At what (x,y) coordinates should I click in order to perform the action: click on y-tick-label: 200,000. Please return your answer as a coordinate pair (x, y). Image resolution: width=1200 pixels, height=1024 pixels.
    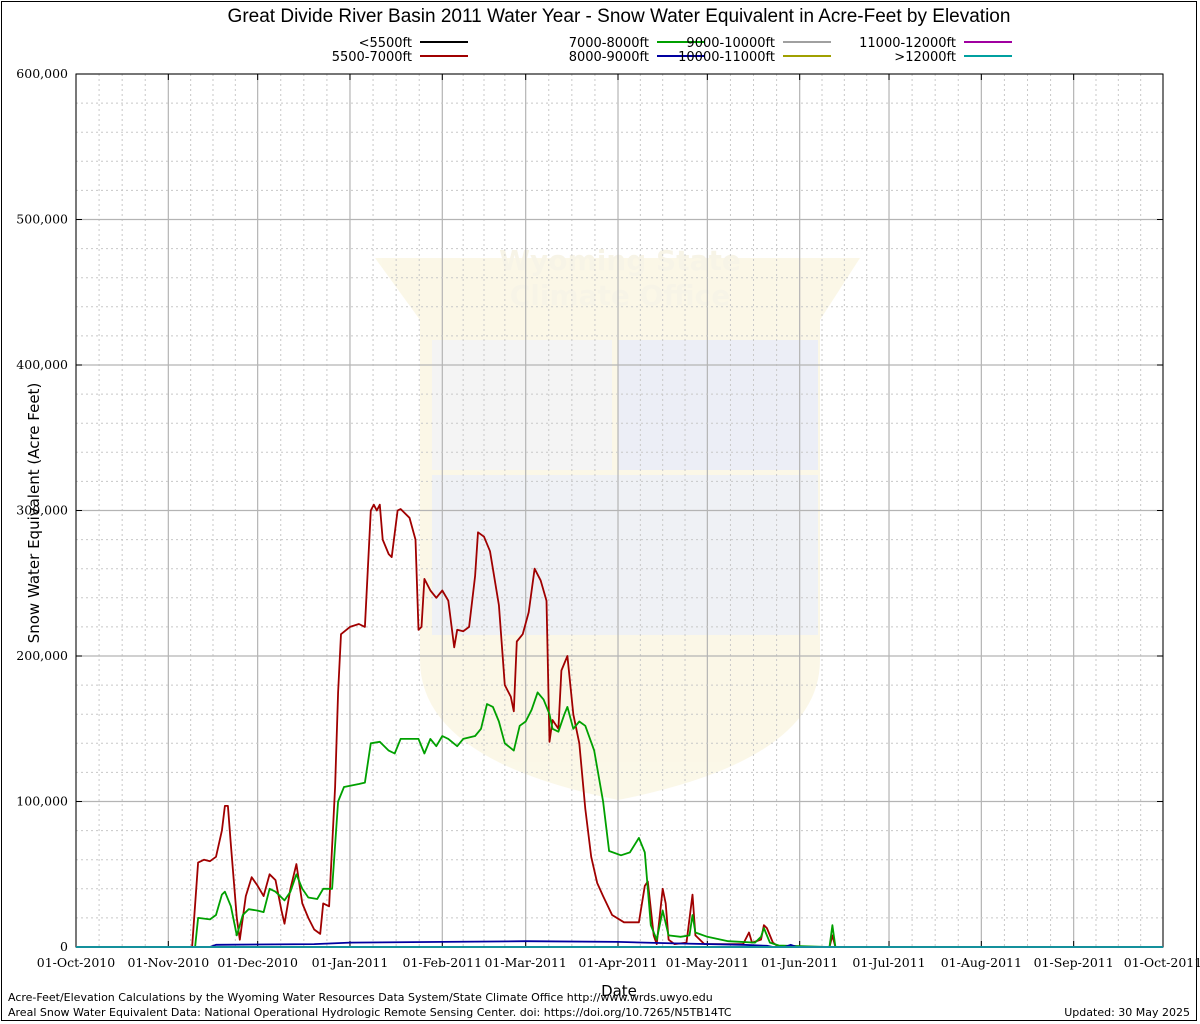
    Looking at the image, I should click on (42, 655).